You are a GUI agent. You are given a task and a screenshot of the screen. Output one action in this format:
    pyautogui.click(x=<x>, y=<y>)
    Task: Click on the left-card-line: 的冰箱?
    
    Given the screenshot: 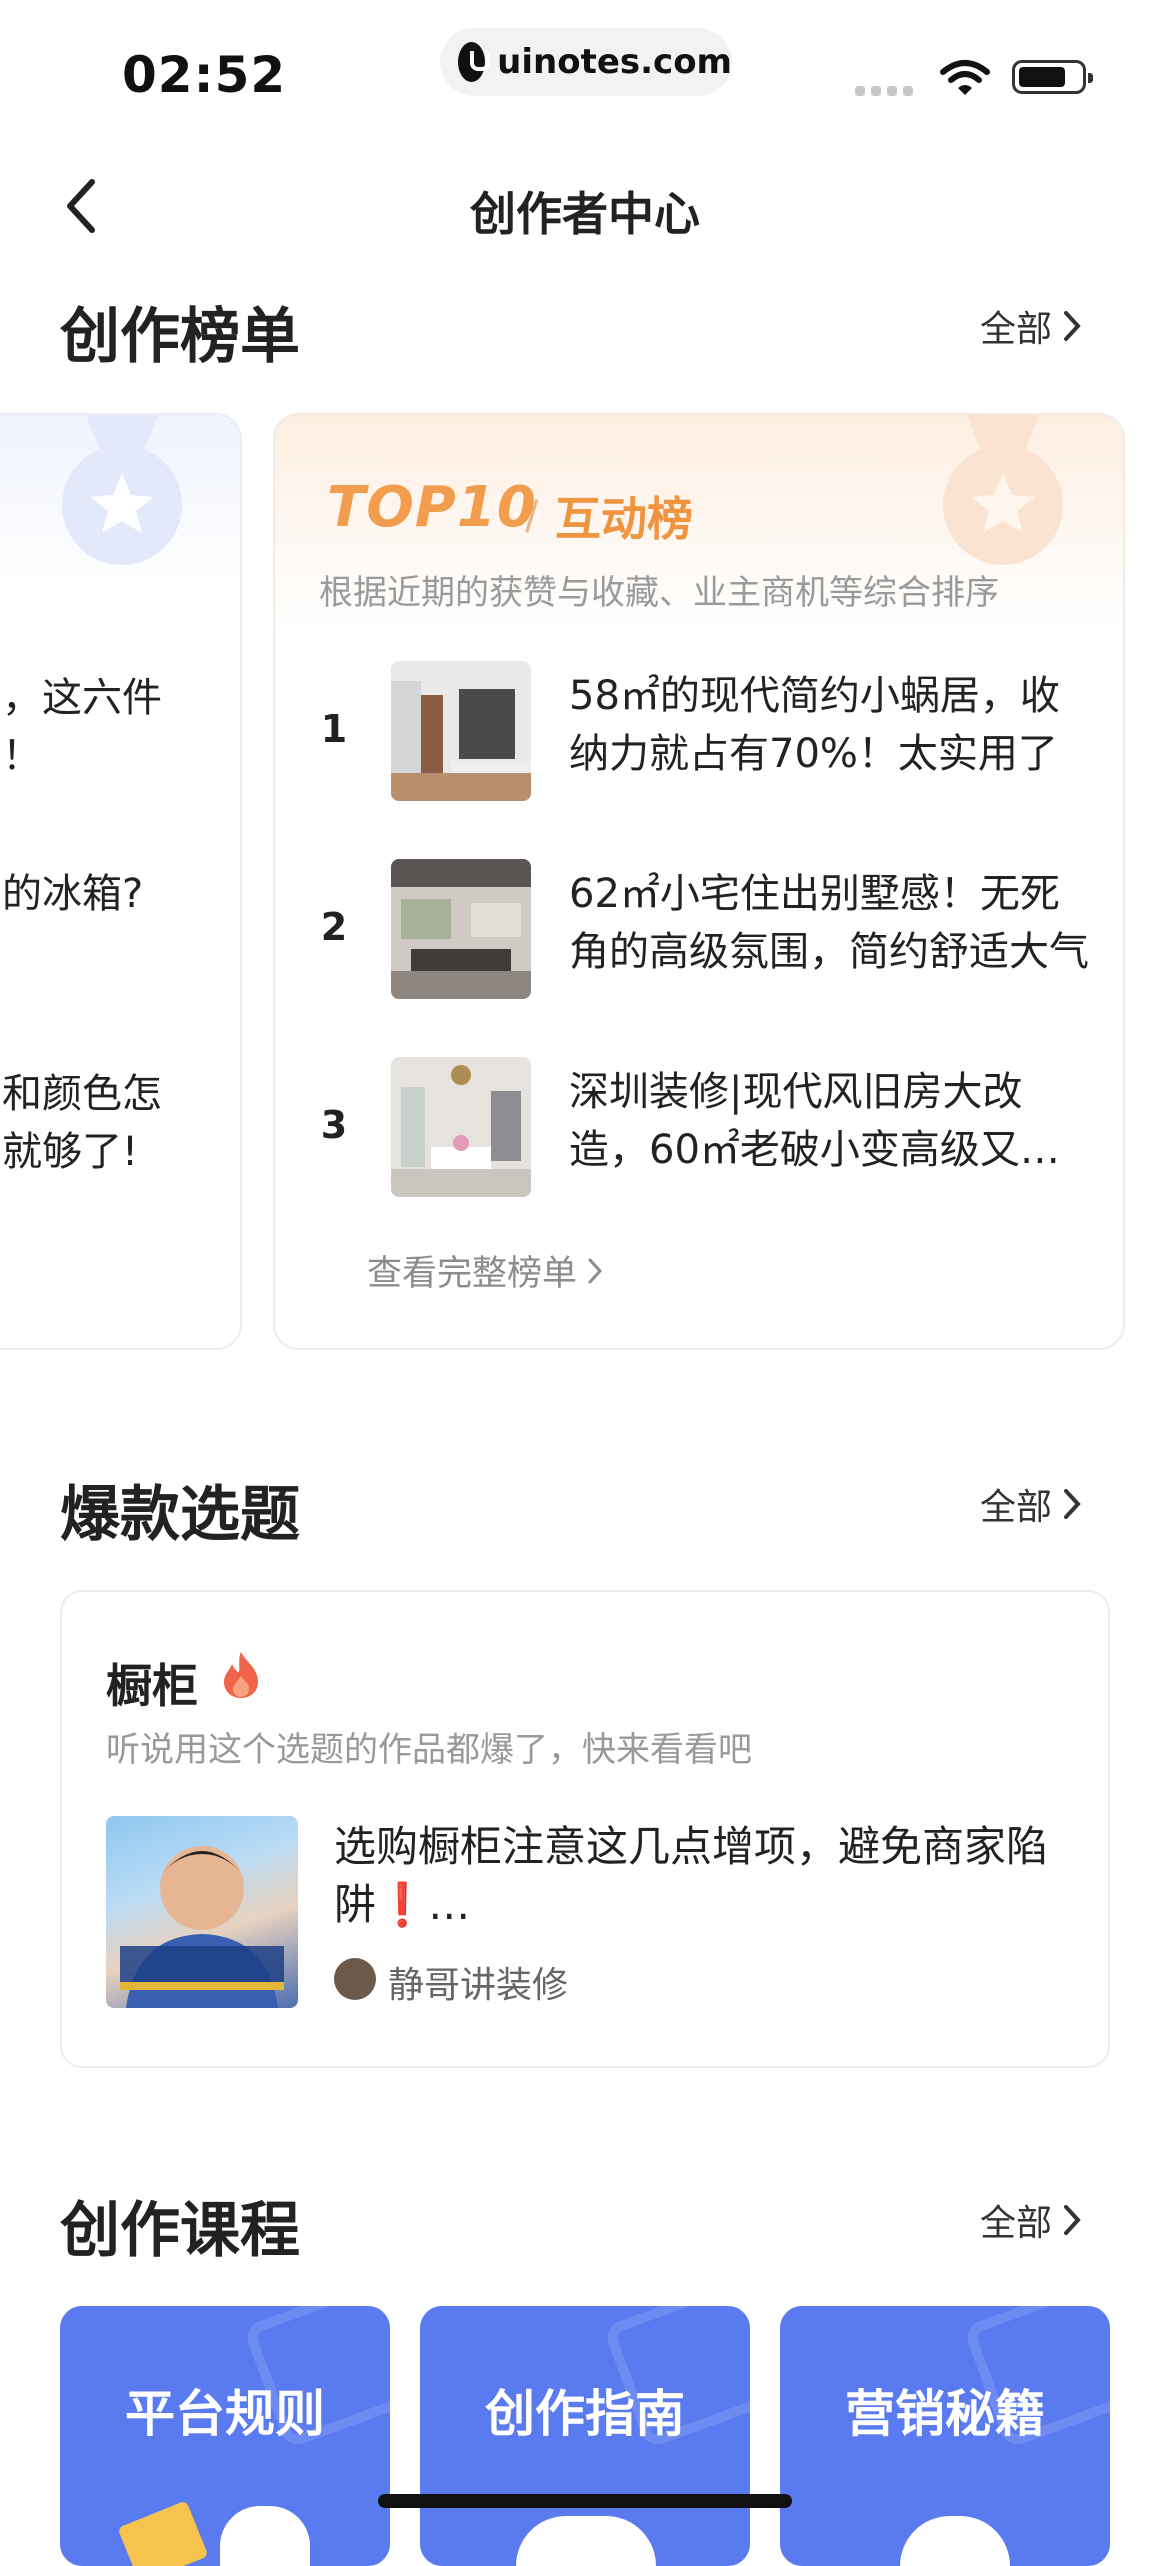 What is the action you would take?
    pyautogui.click(x=73, y=894)
    